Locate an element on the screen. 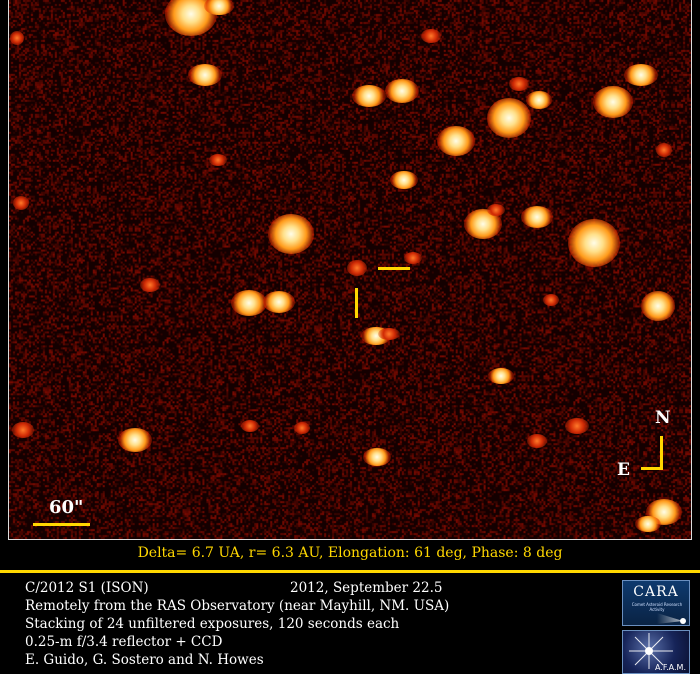 The height and width of the screenshot is (674, 700). comet-icon is located at coordinates (671, 618).